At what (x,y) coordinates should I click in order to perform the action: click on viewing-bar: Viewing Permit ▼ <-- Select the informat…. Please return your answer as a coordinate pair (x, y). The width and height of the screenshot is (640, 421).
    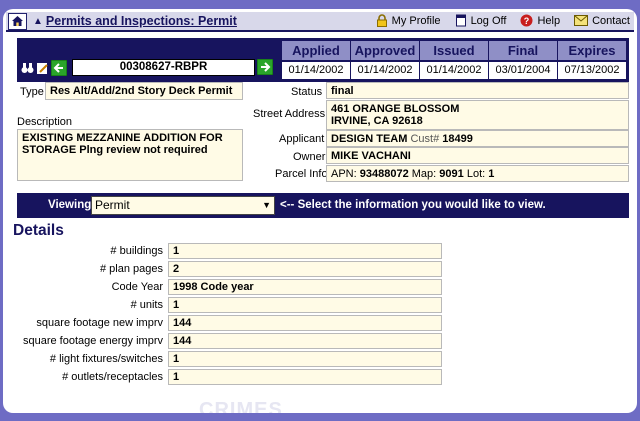
    Looking at the image, I should click on (323, 205).